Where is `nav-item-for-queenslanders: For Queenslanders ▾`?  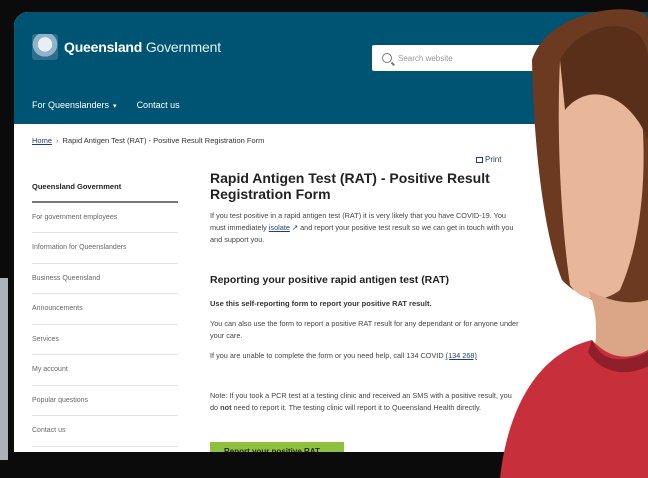
nav-item-for-queenslanders: For Queenslanders ▾ is located at coordinates (74, 105).